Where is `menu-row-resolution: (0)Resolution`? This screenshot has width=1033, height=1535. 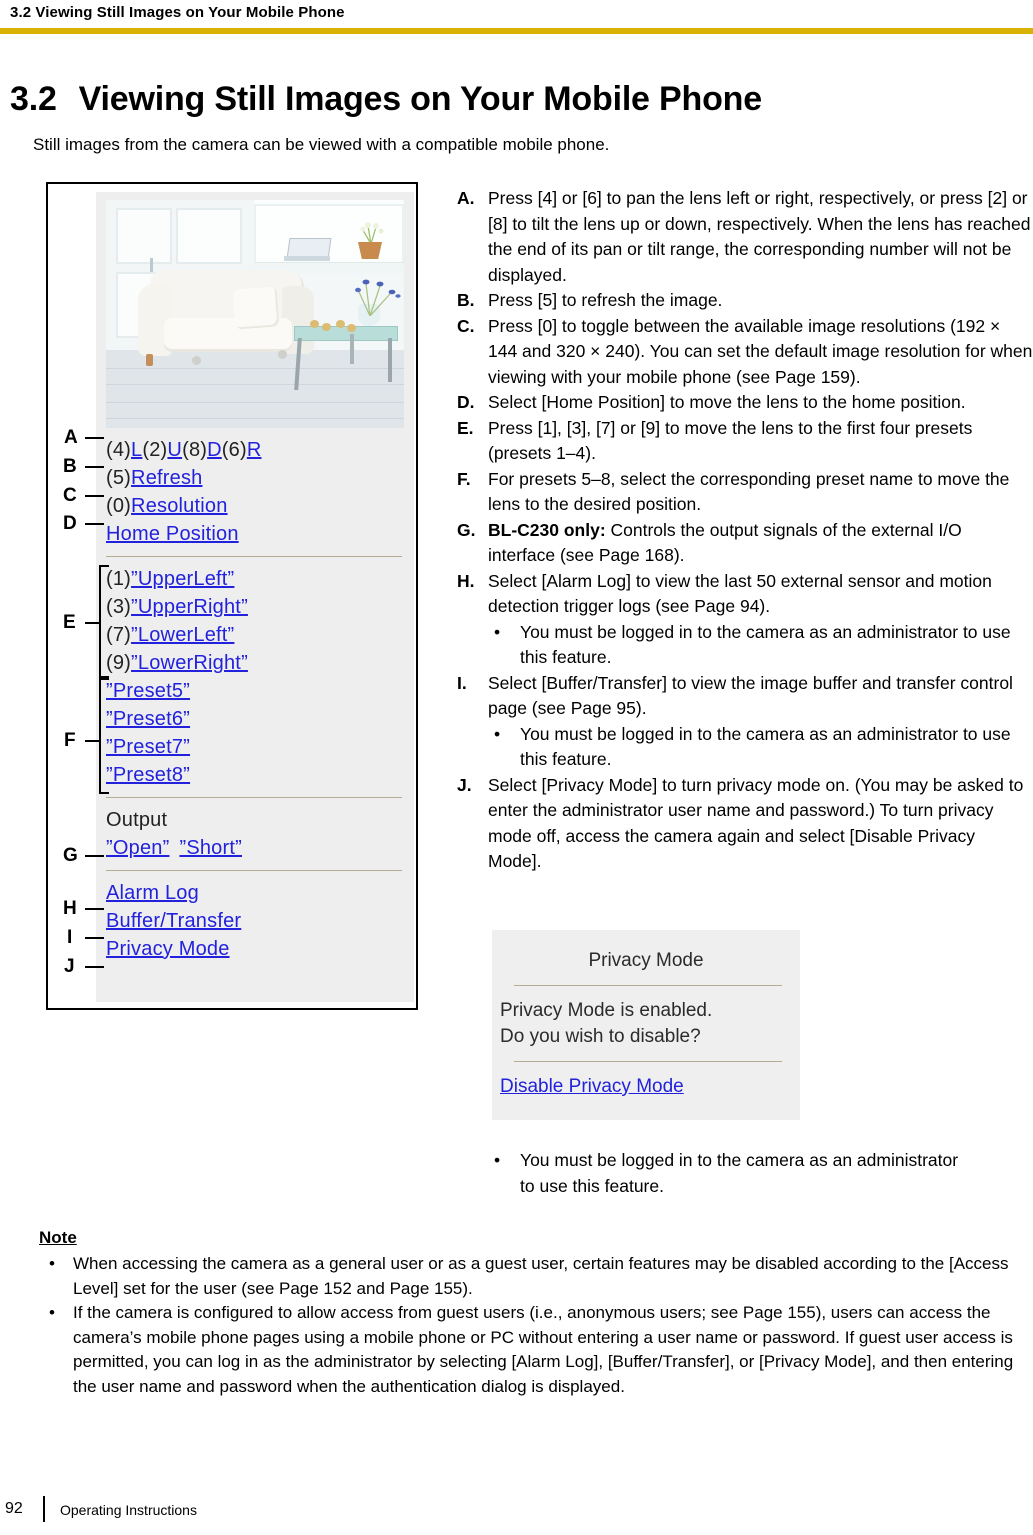 menu-row-resolution: (0)Resolution is located at coordinates (256, 506).